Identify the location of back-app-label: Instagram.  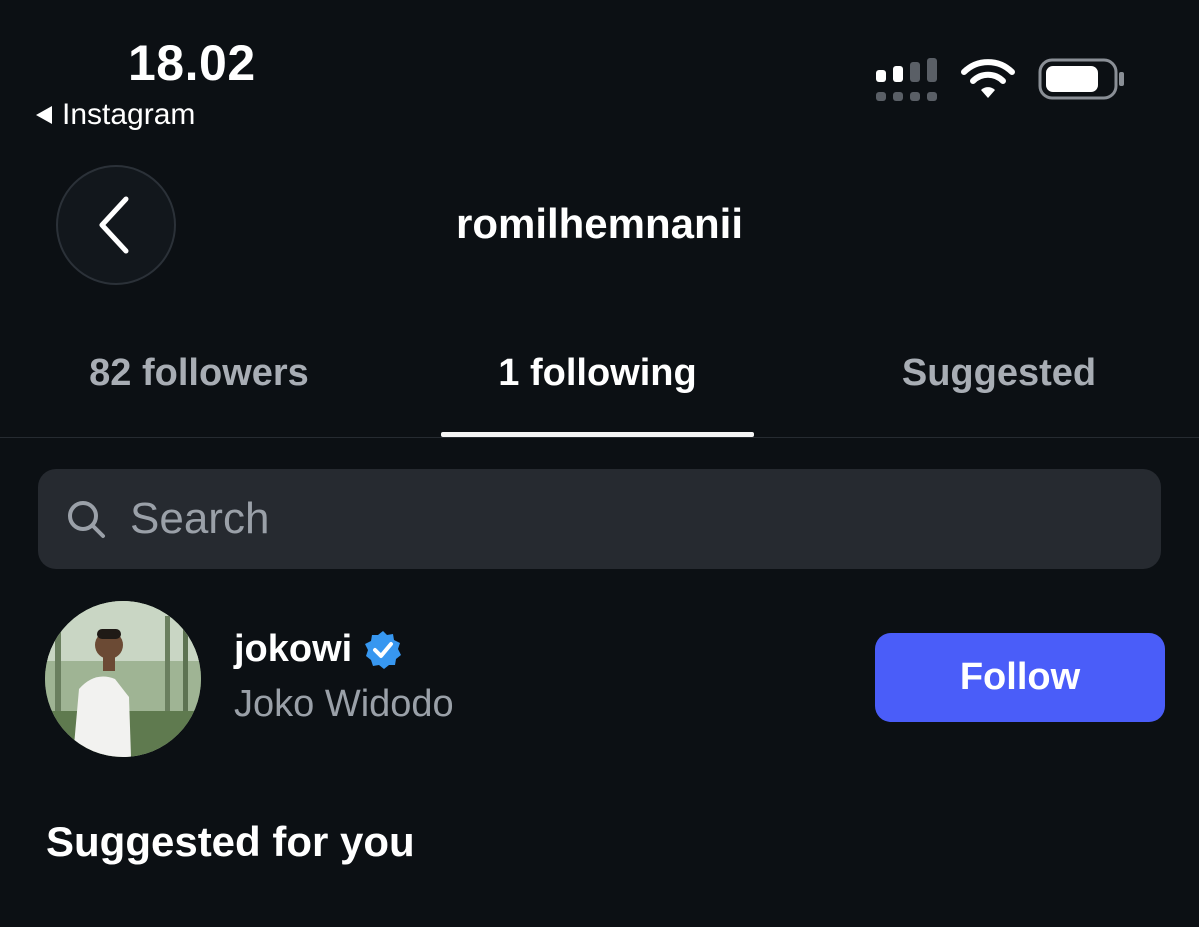
(129, 114).